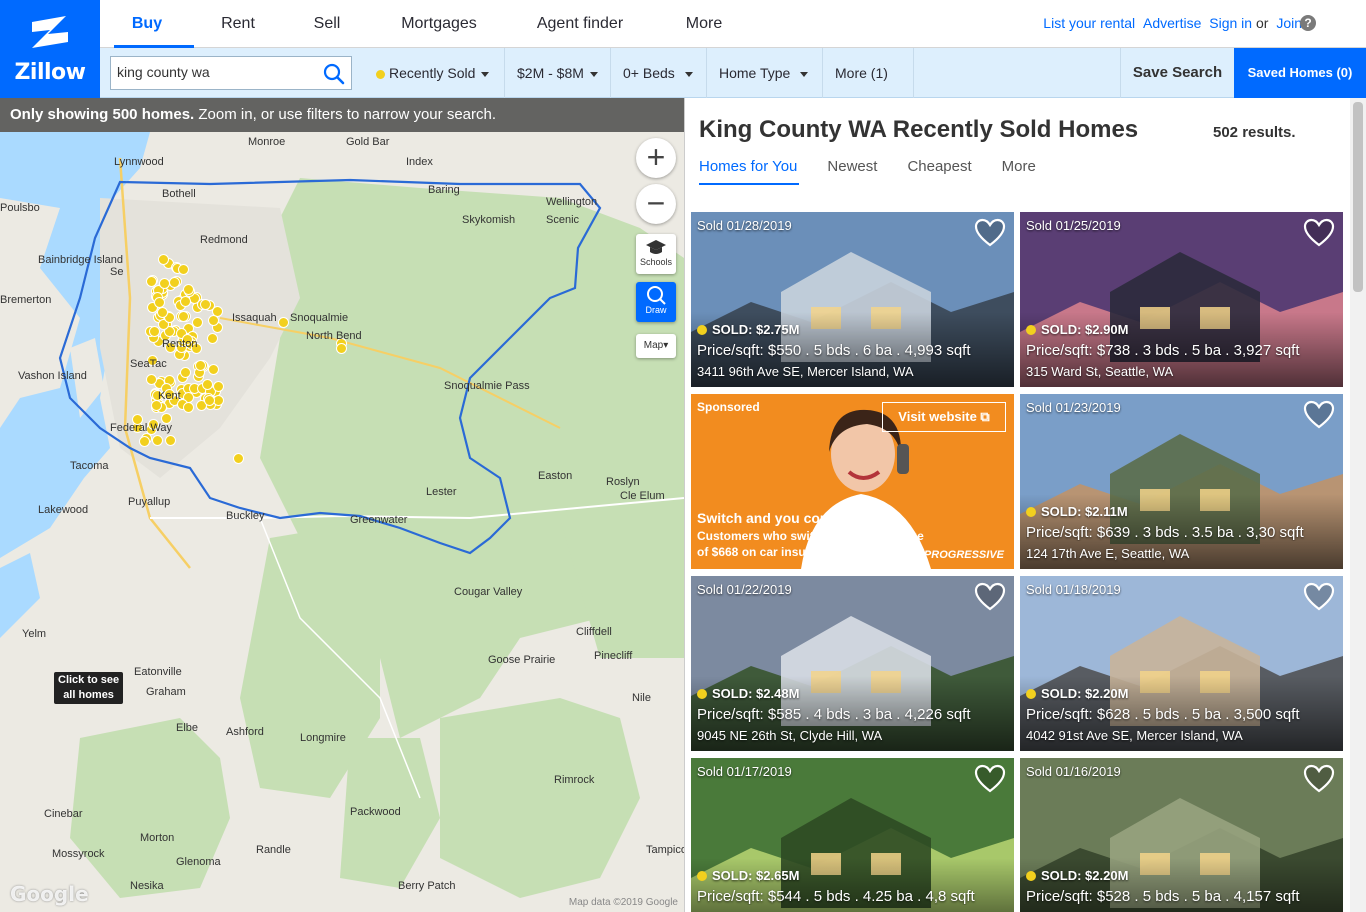 This screenshot has width=1366, height=912. Describe the element at coordinates (147, 24) in the screenshot. I see `nav-buy: Buy` at that location.